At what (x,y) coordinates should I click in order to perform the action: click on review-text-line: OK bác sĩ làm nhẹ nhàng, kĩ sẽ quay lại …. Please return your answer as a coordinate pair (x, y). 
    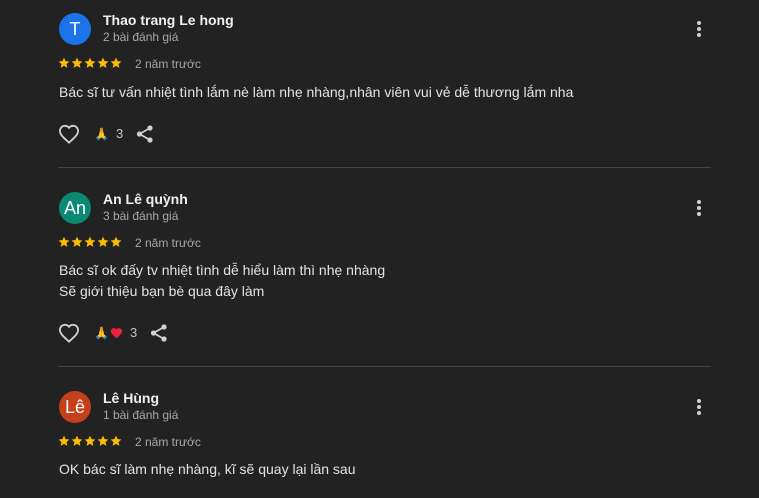
    Looking at the image, I should click on (207, 469).